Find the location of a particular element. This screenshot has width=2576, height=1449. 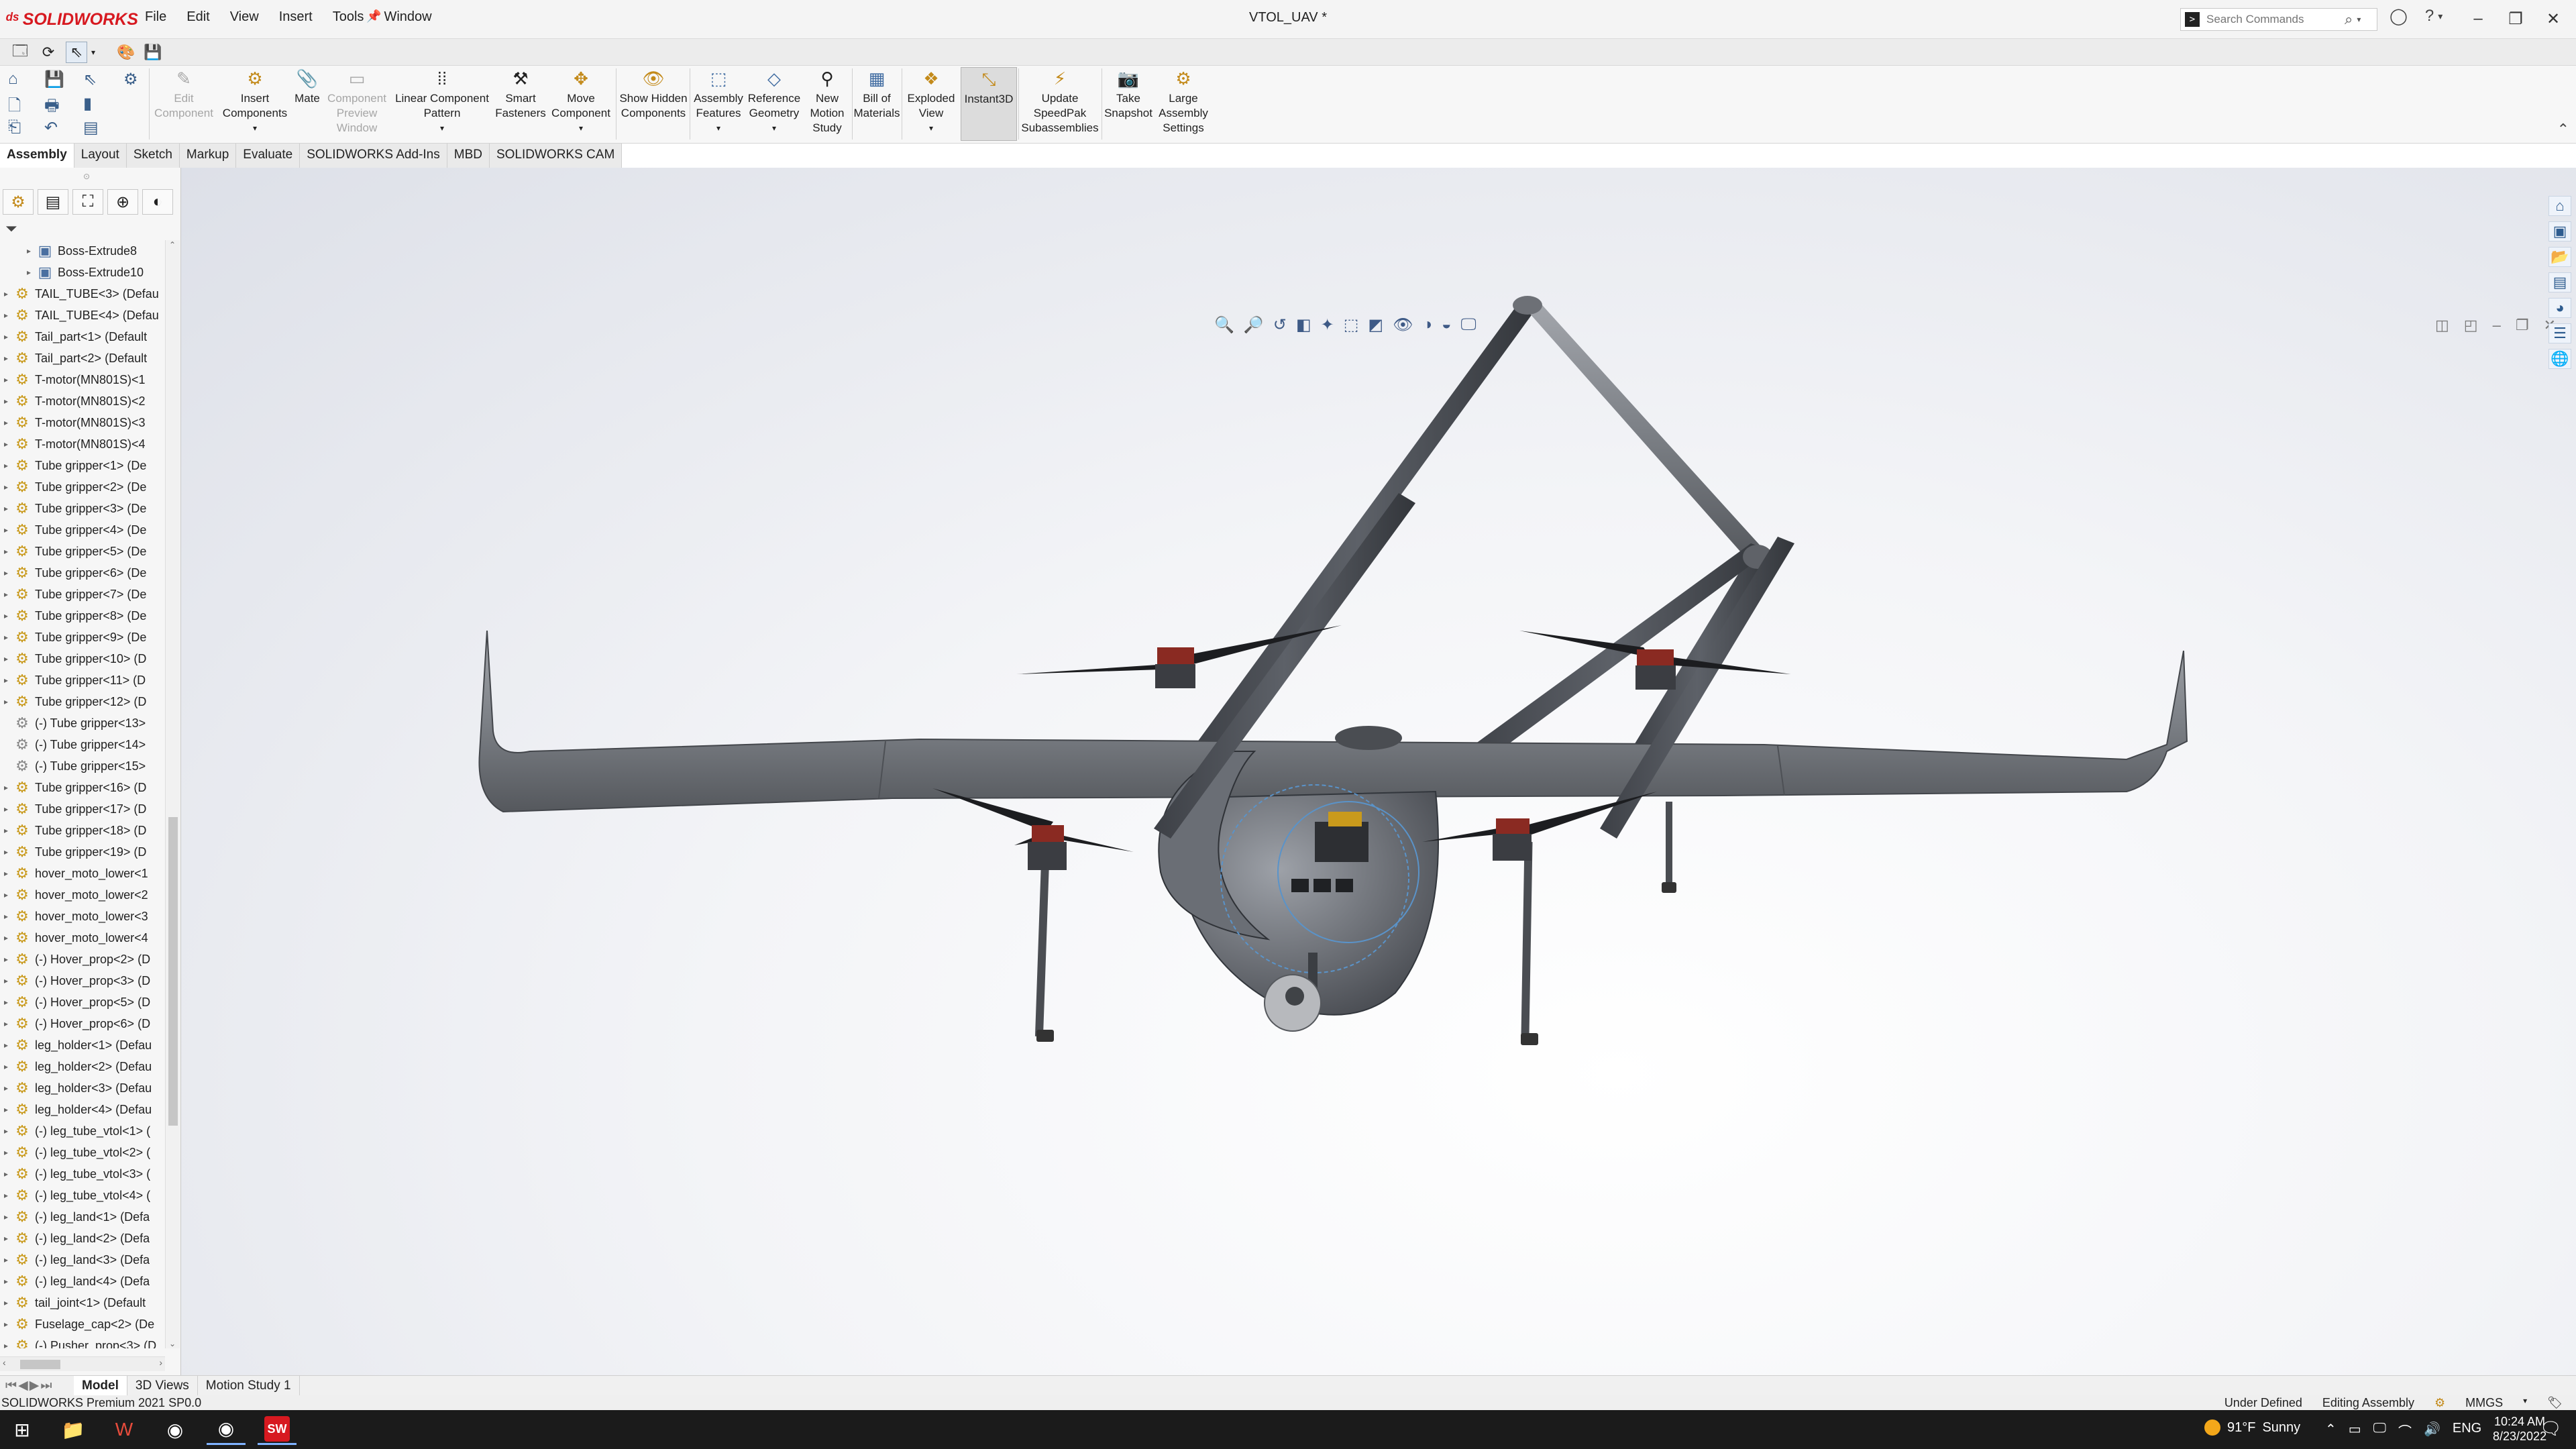

tree-item: ▸ ⚙ hover_moto_lower<1 is located at coordinates (83, 873).